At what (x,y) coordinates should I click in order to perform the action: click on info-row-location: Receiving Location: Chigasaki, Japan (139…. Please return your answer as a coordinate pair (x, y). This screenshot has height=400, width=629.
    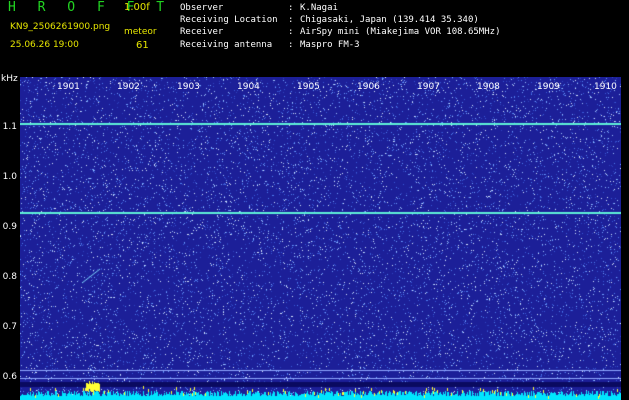
    Looking at the image, I should click on (340, 20).